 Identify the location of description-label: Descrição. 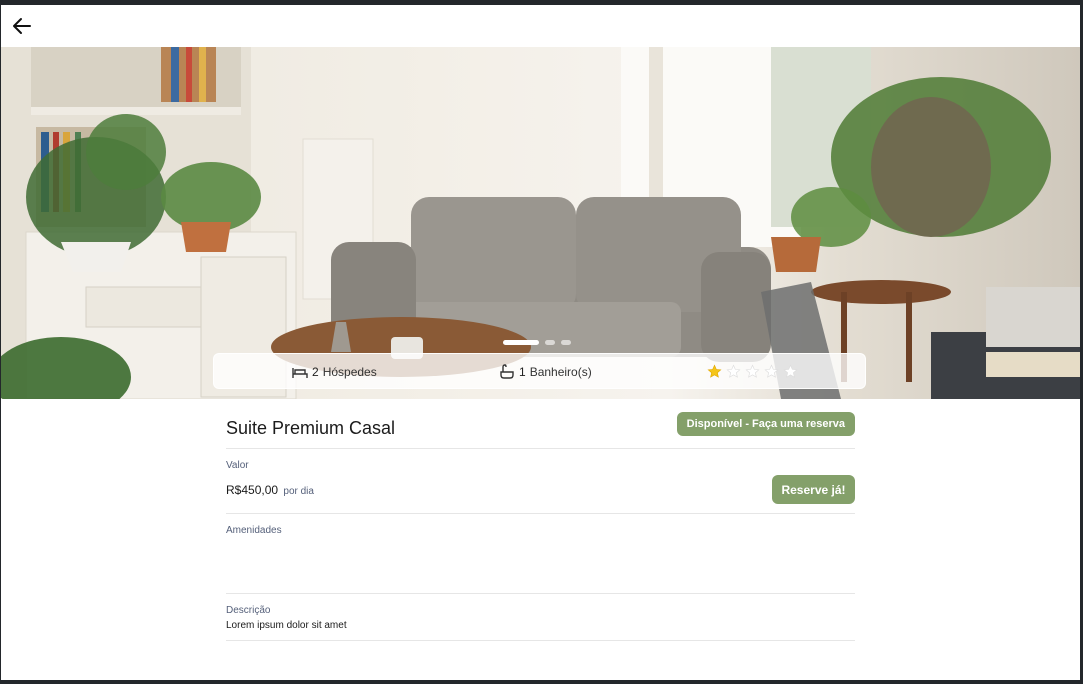
(248, 610).